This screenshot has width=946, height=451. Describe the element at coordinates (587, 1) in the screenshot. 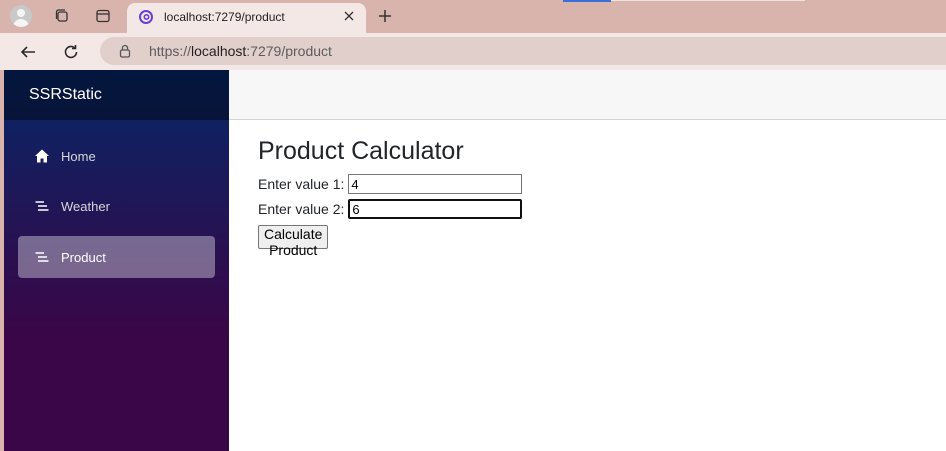

I see `tab-strip-accent` at that location.